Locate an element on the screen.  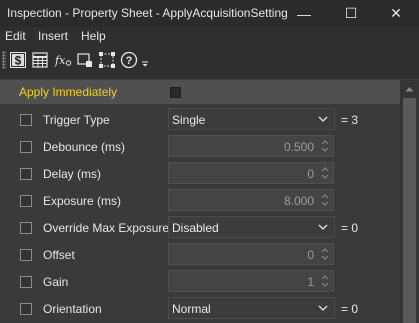
orientation-label: Orientation is located at coordinates (72, 309).